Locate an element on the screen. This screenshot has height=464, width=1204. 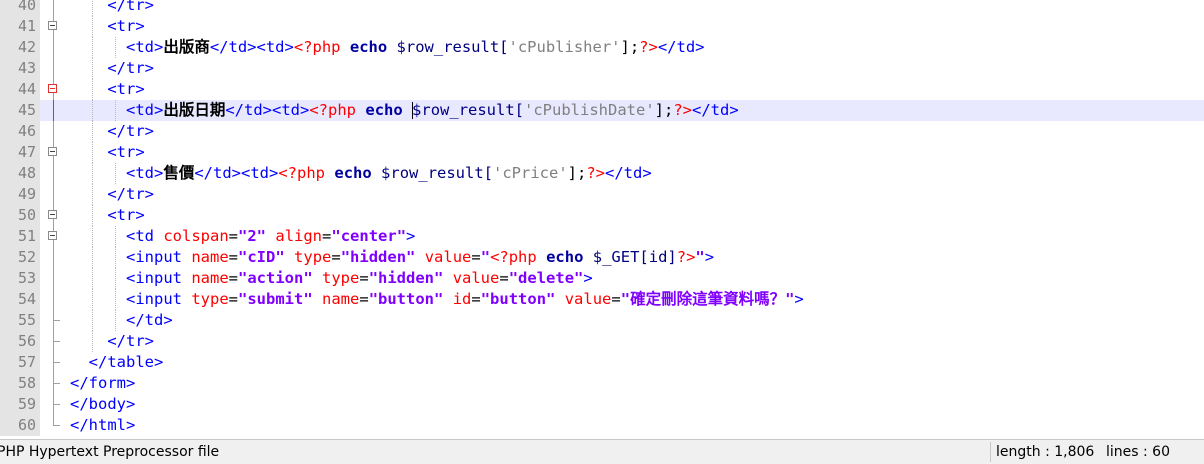
code-line: 58 </form> is located at coordinates (602, 383).